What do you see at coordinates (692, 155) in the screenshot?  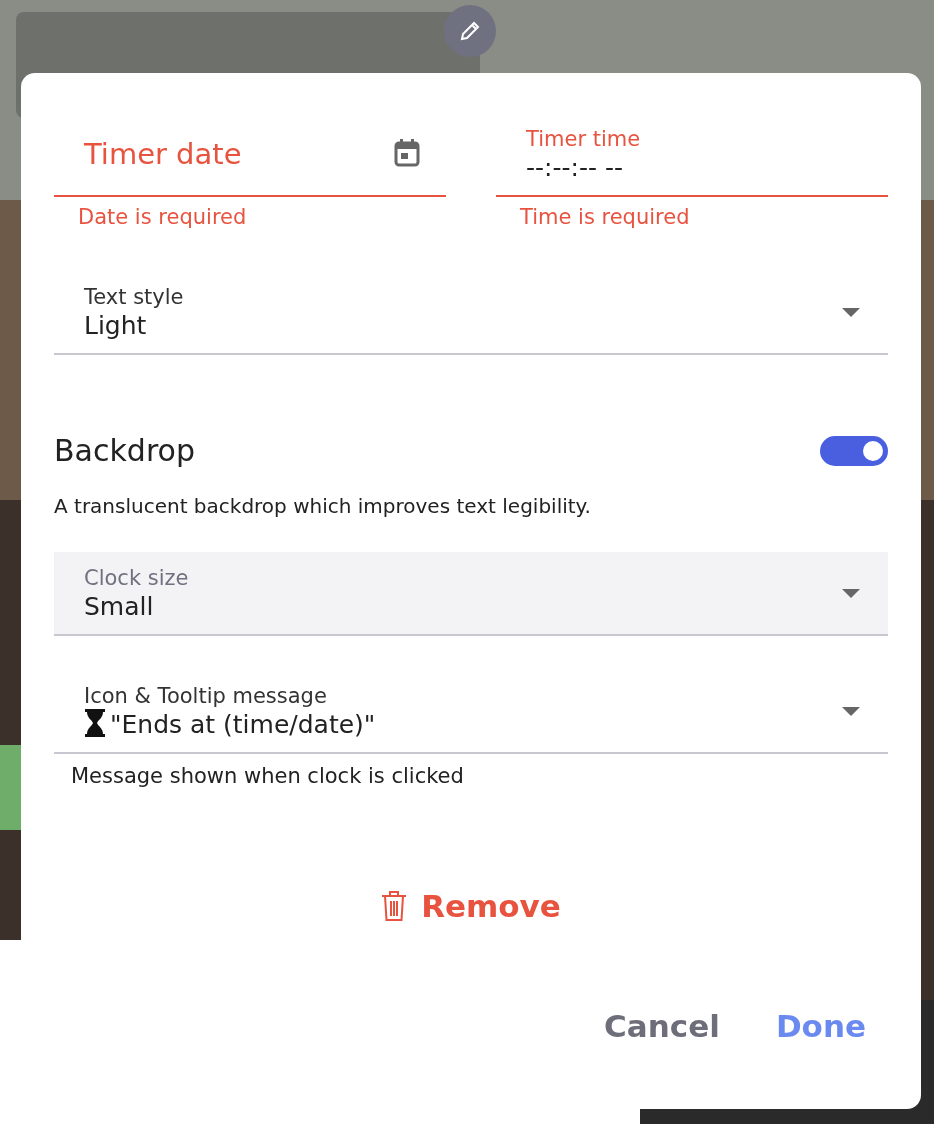 I see `time-field: Timer time --:--:-- --` at bounding box center [692, 155].